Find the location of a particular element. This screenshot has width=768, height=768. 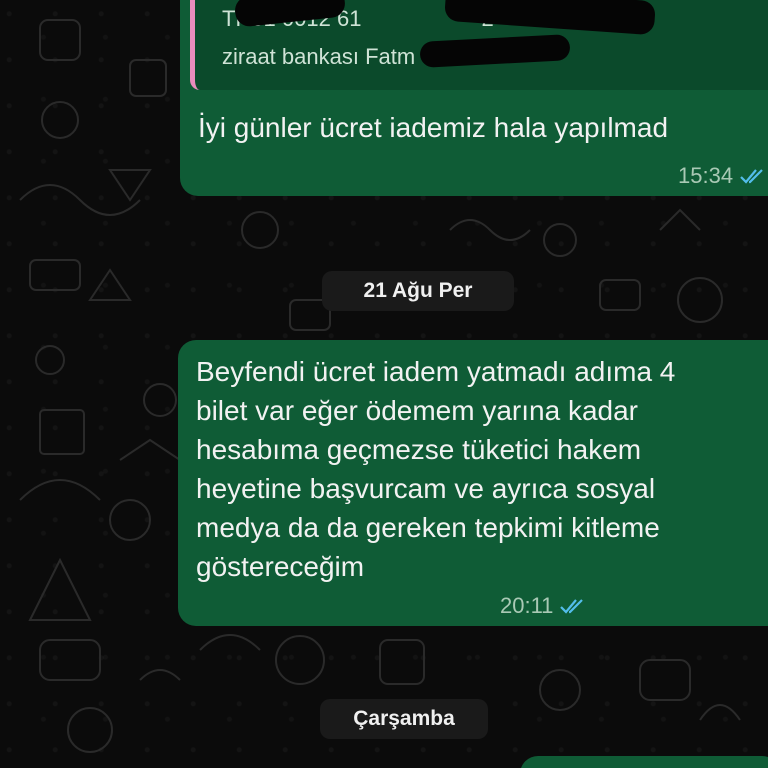

message-meta: 20:11 is located at coordinates (543, 606).